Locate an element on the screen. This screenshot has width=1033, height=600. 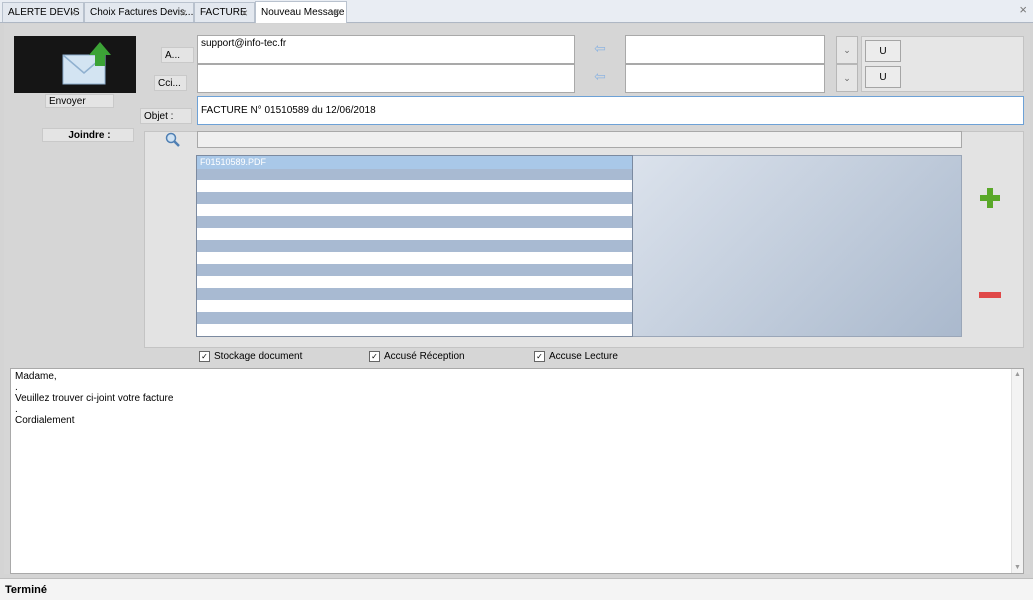
add-icon is located at coordinates (990, 198).